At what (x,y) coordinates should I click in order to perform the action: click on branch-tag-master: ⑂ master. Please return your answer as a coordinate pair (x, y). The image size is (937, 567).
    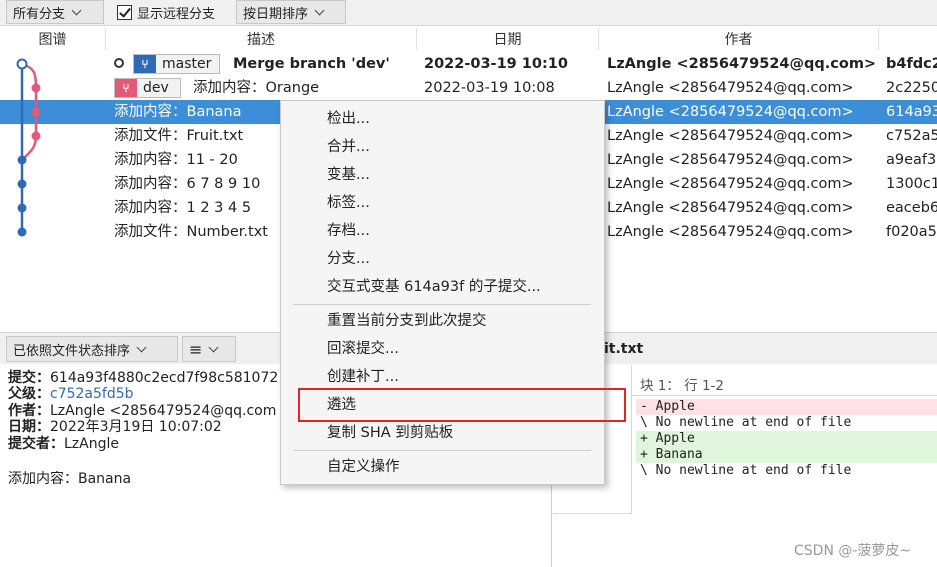
    Looking at the image, I should click on (176, 64).